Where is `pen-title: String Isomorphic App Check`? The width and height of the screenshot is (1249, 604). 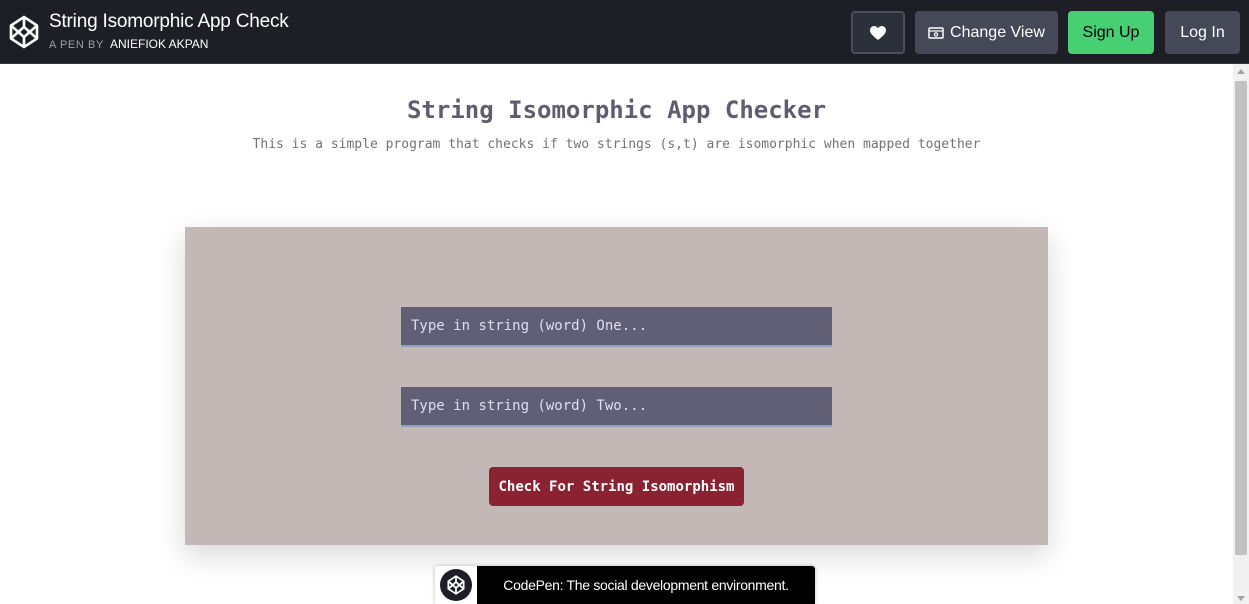
pen-title: String Isomorphic App Check is located at coordinates (169, 21).